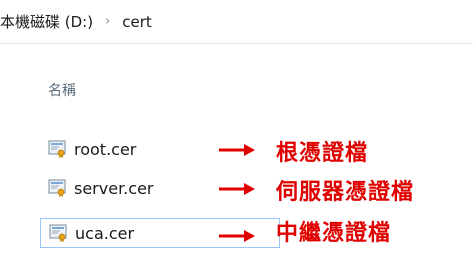 This screenshot has width=473, height=271. Describe the element at coordinates (137, 22) in the screenshot. I see `breadcrumb-folder: cert` at that location.